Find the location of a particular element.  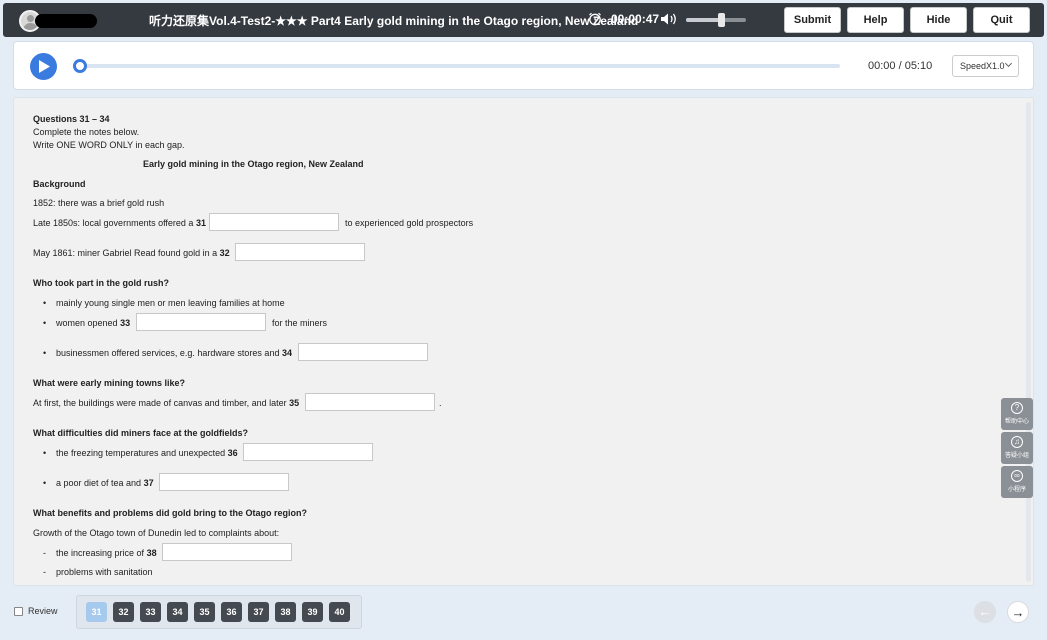

question-button-35: 35 is located at coordinates (204, 612).